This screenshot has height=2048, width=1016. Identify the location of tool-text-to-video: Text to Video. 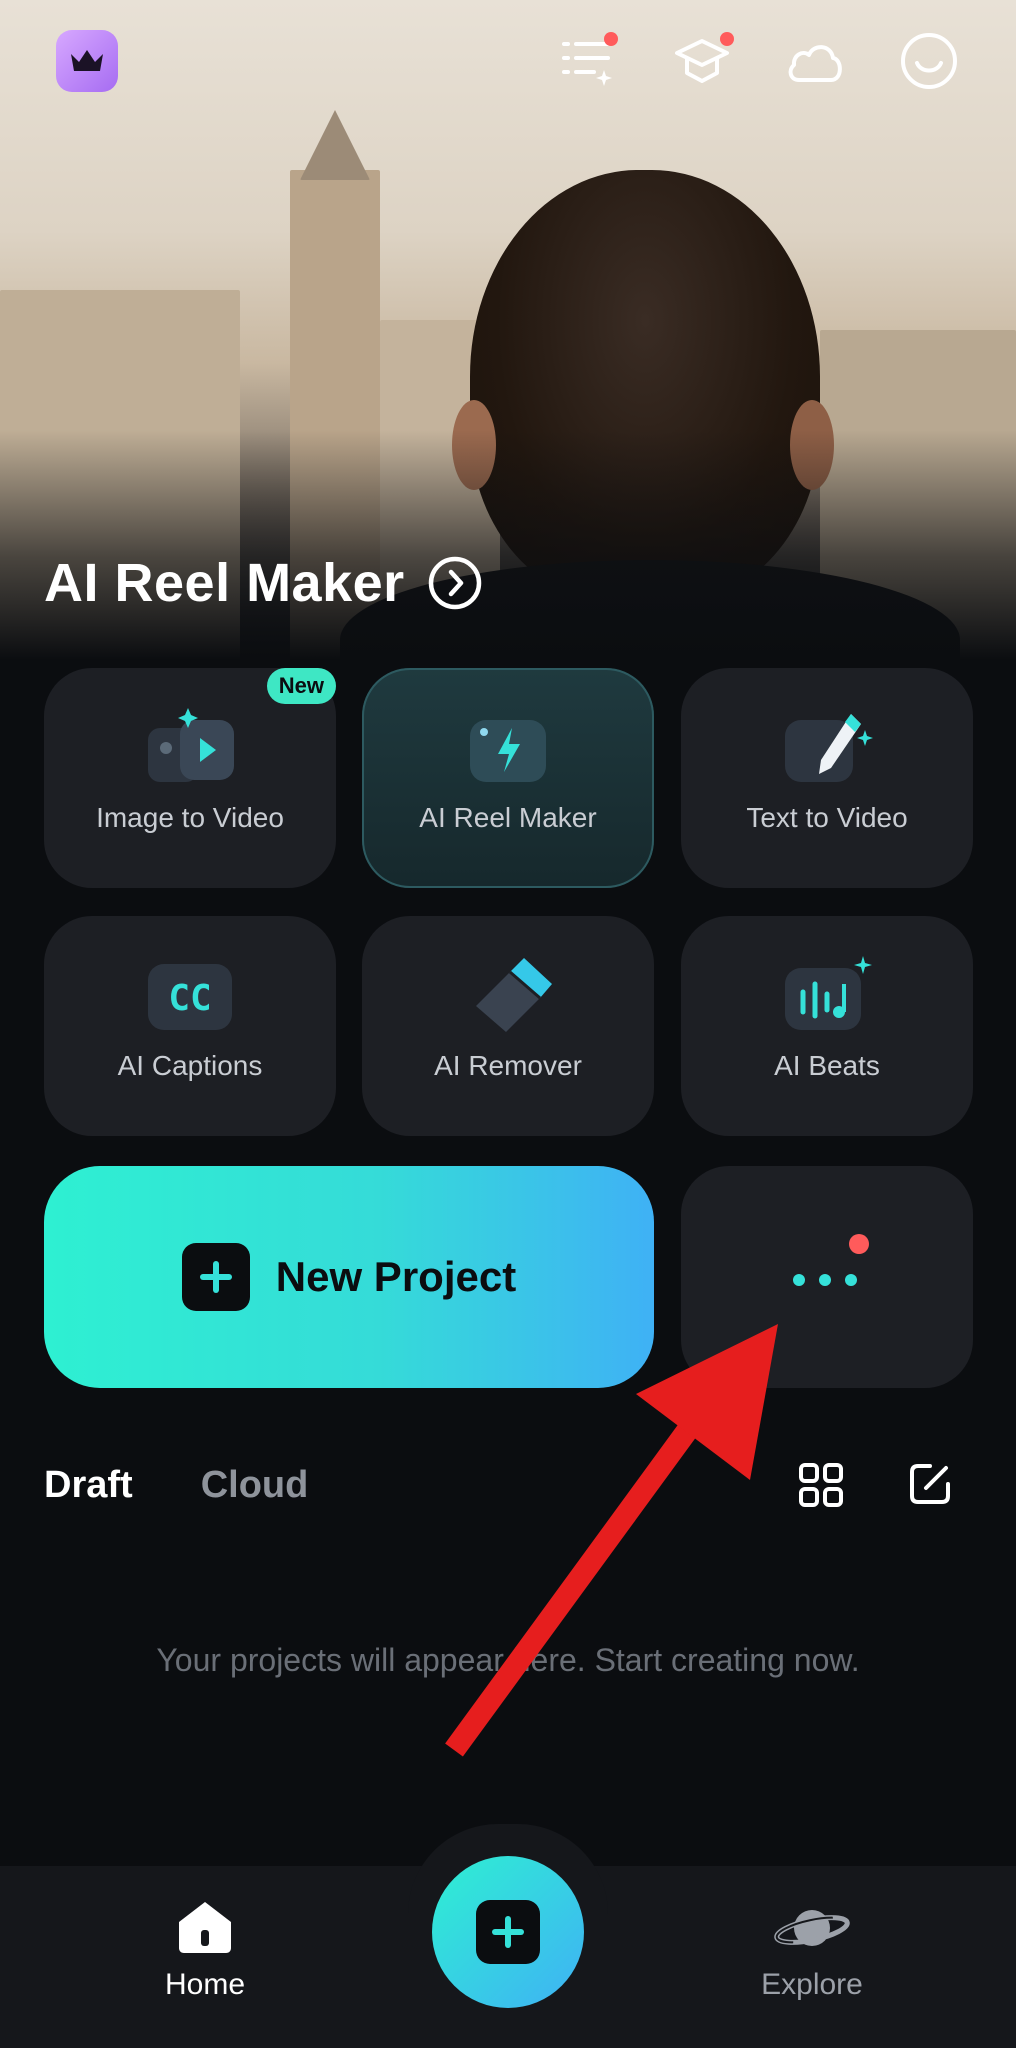
(827, 778).